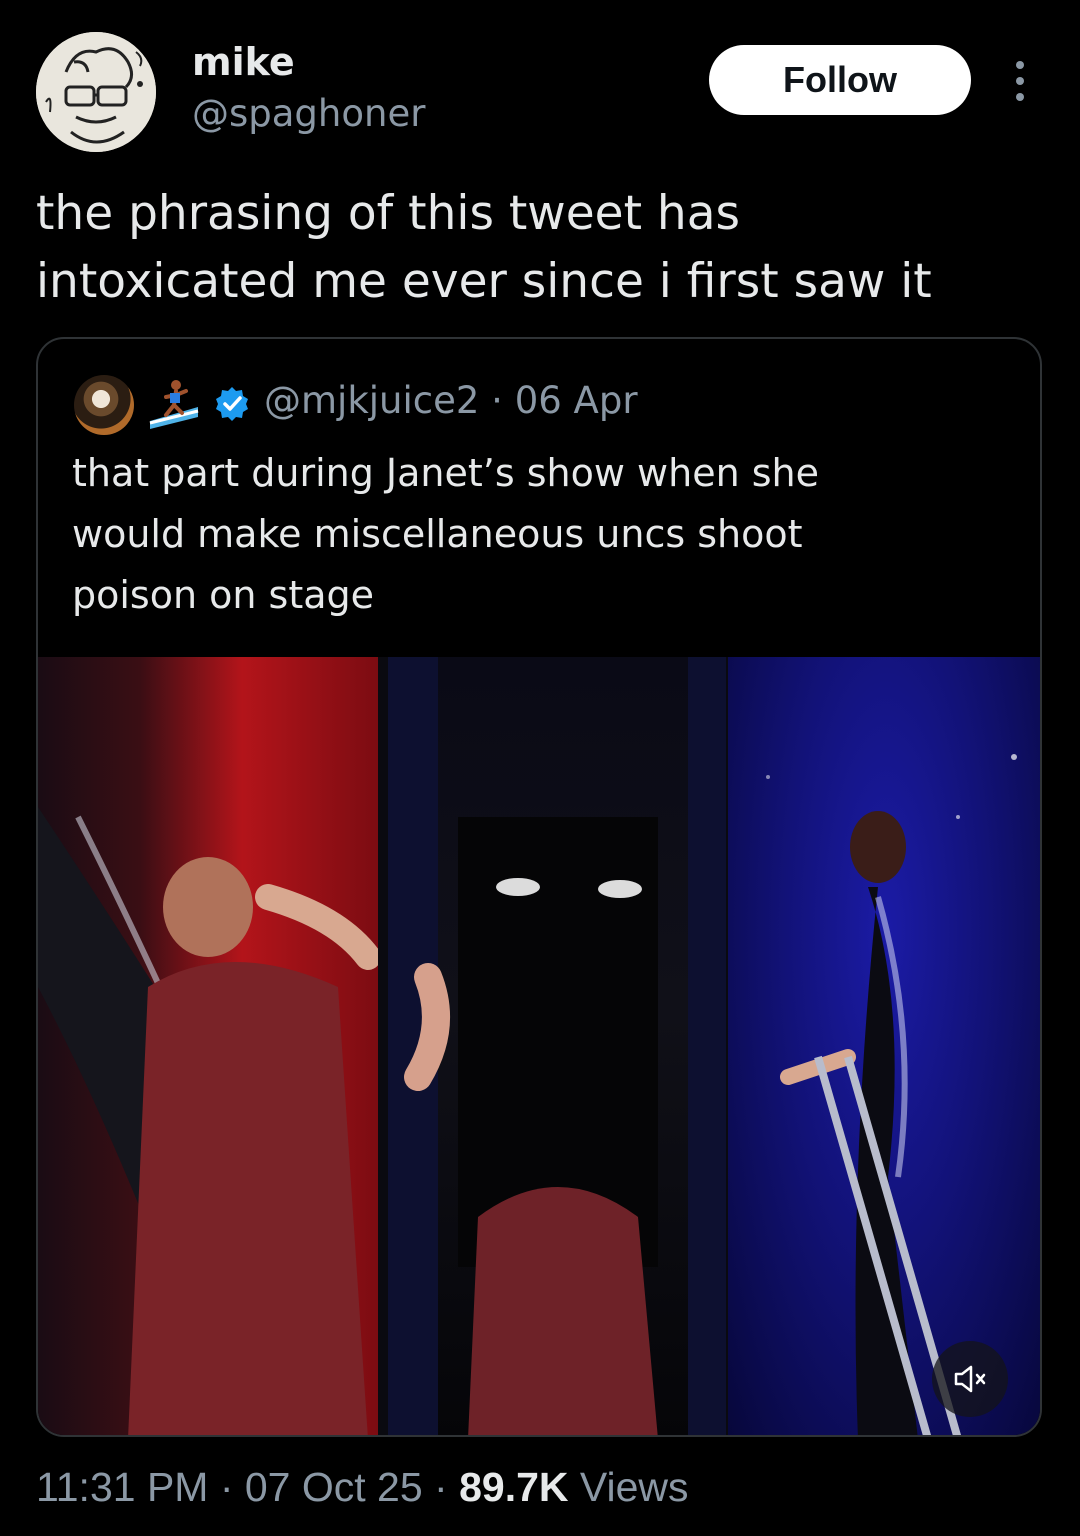 This screenshot has width=1080, height=1536. What do you see at coordinates (243, 62) in the screenshot?
I see `author-name: mike` at bounding box center [243, 62].